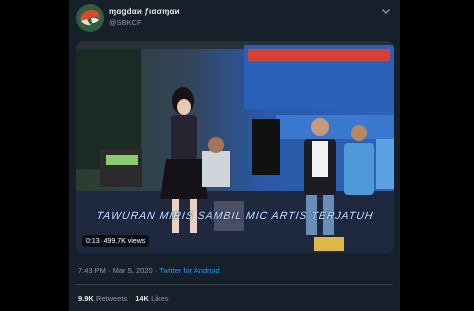  Describe the element at coordinates (125, 22) in the screenshot. I see `user-handle: @SBKCF` at that location.